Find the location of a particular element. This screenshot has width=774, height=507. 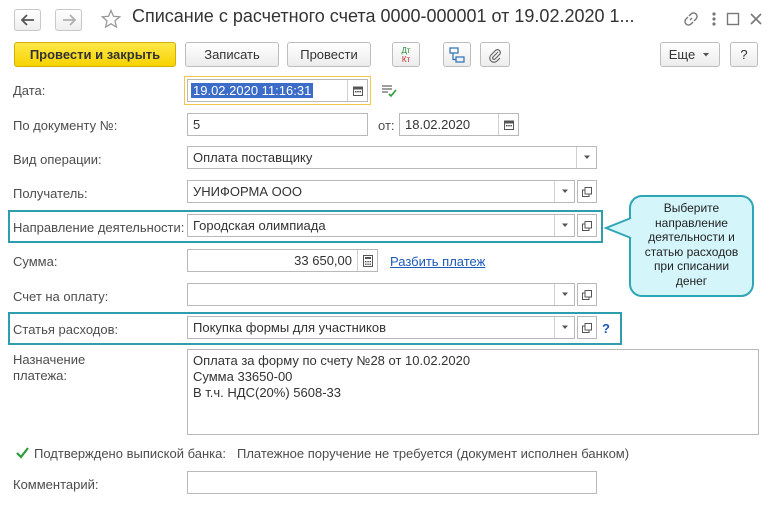

calculator-icon is located at coordinates (367, 260).